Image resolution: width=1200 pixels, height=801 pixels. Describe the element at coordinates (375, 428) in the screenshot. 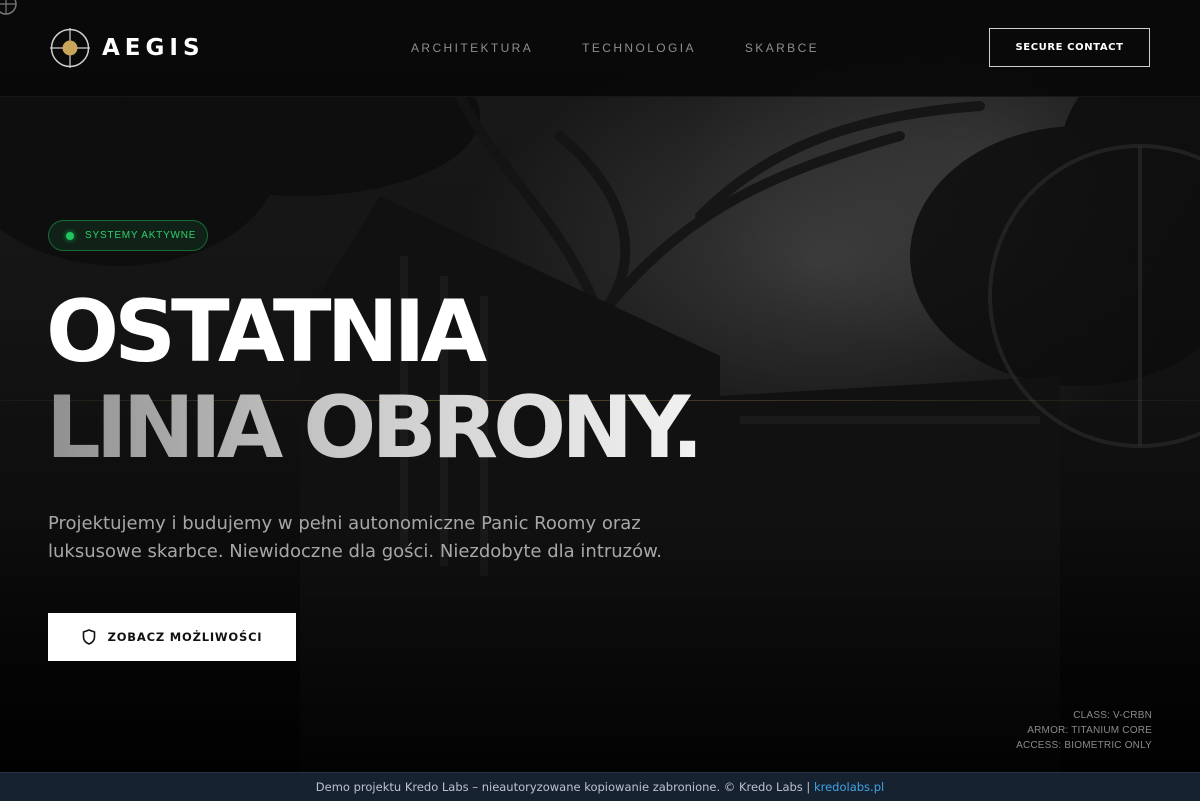

I see `hero-headline-line2: LINIA OBRONY.` at that location.